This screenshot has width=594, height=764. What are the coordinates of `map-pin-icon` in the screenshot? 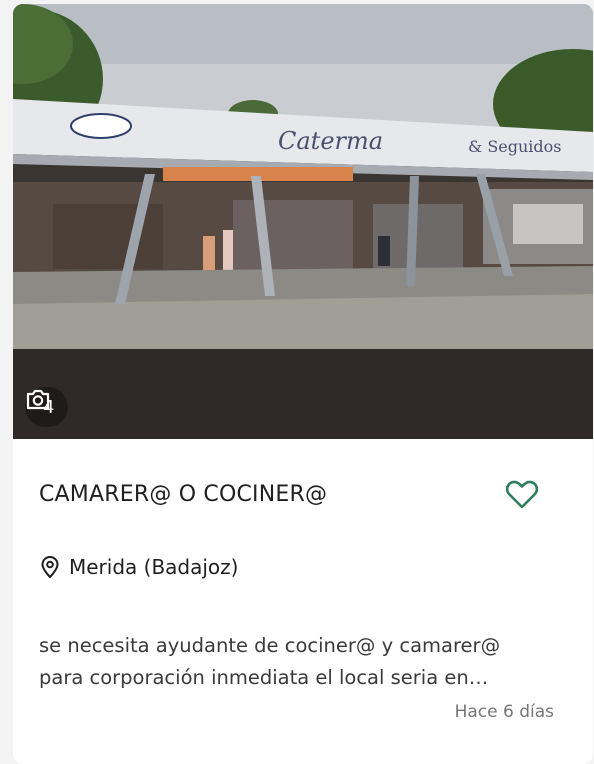 It's located at (50, 567).